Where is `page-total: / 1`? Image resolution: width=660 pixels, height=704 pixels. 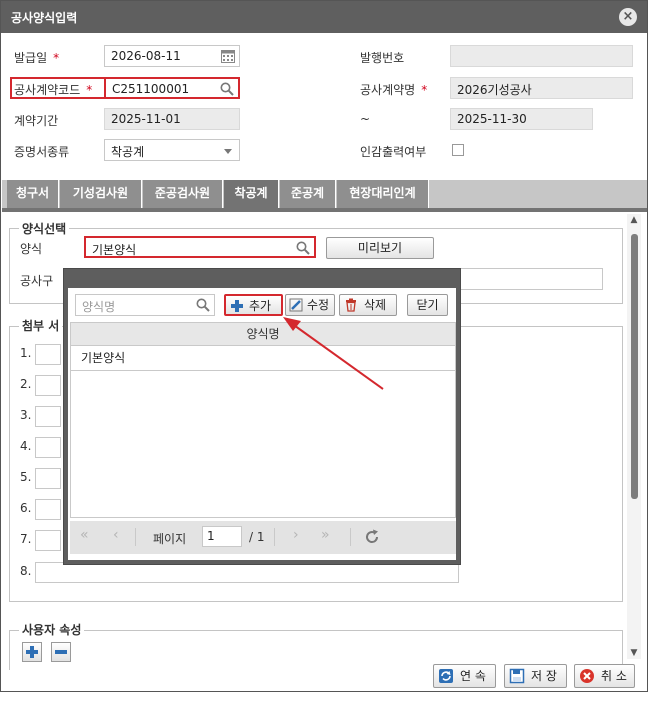 page-total: / 1 is located at coordinates (257, 537).